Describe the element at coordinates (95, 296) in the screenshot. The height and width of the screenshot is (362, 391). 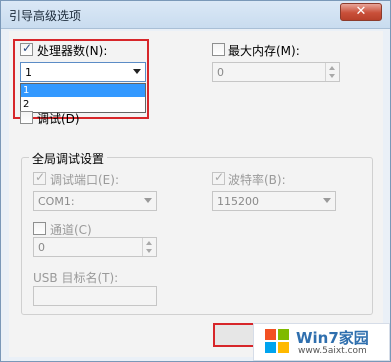
I see `usb-target-input` at that location.